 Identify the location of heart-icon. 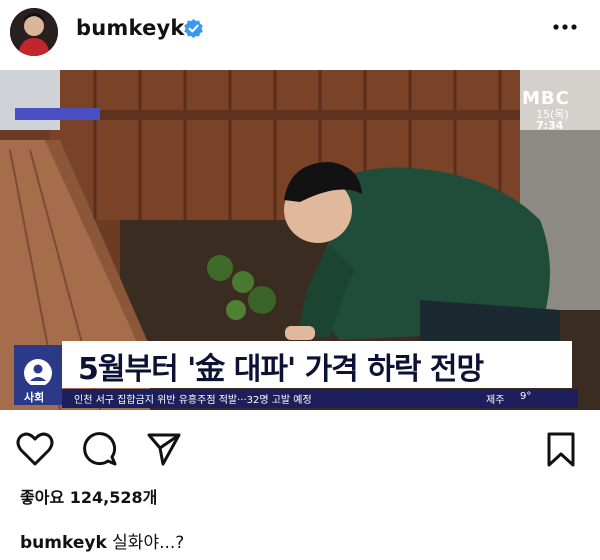
(35, 451).